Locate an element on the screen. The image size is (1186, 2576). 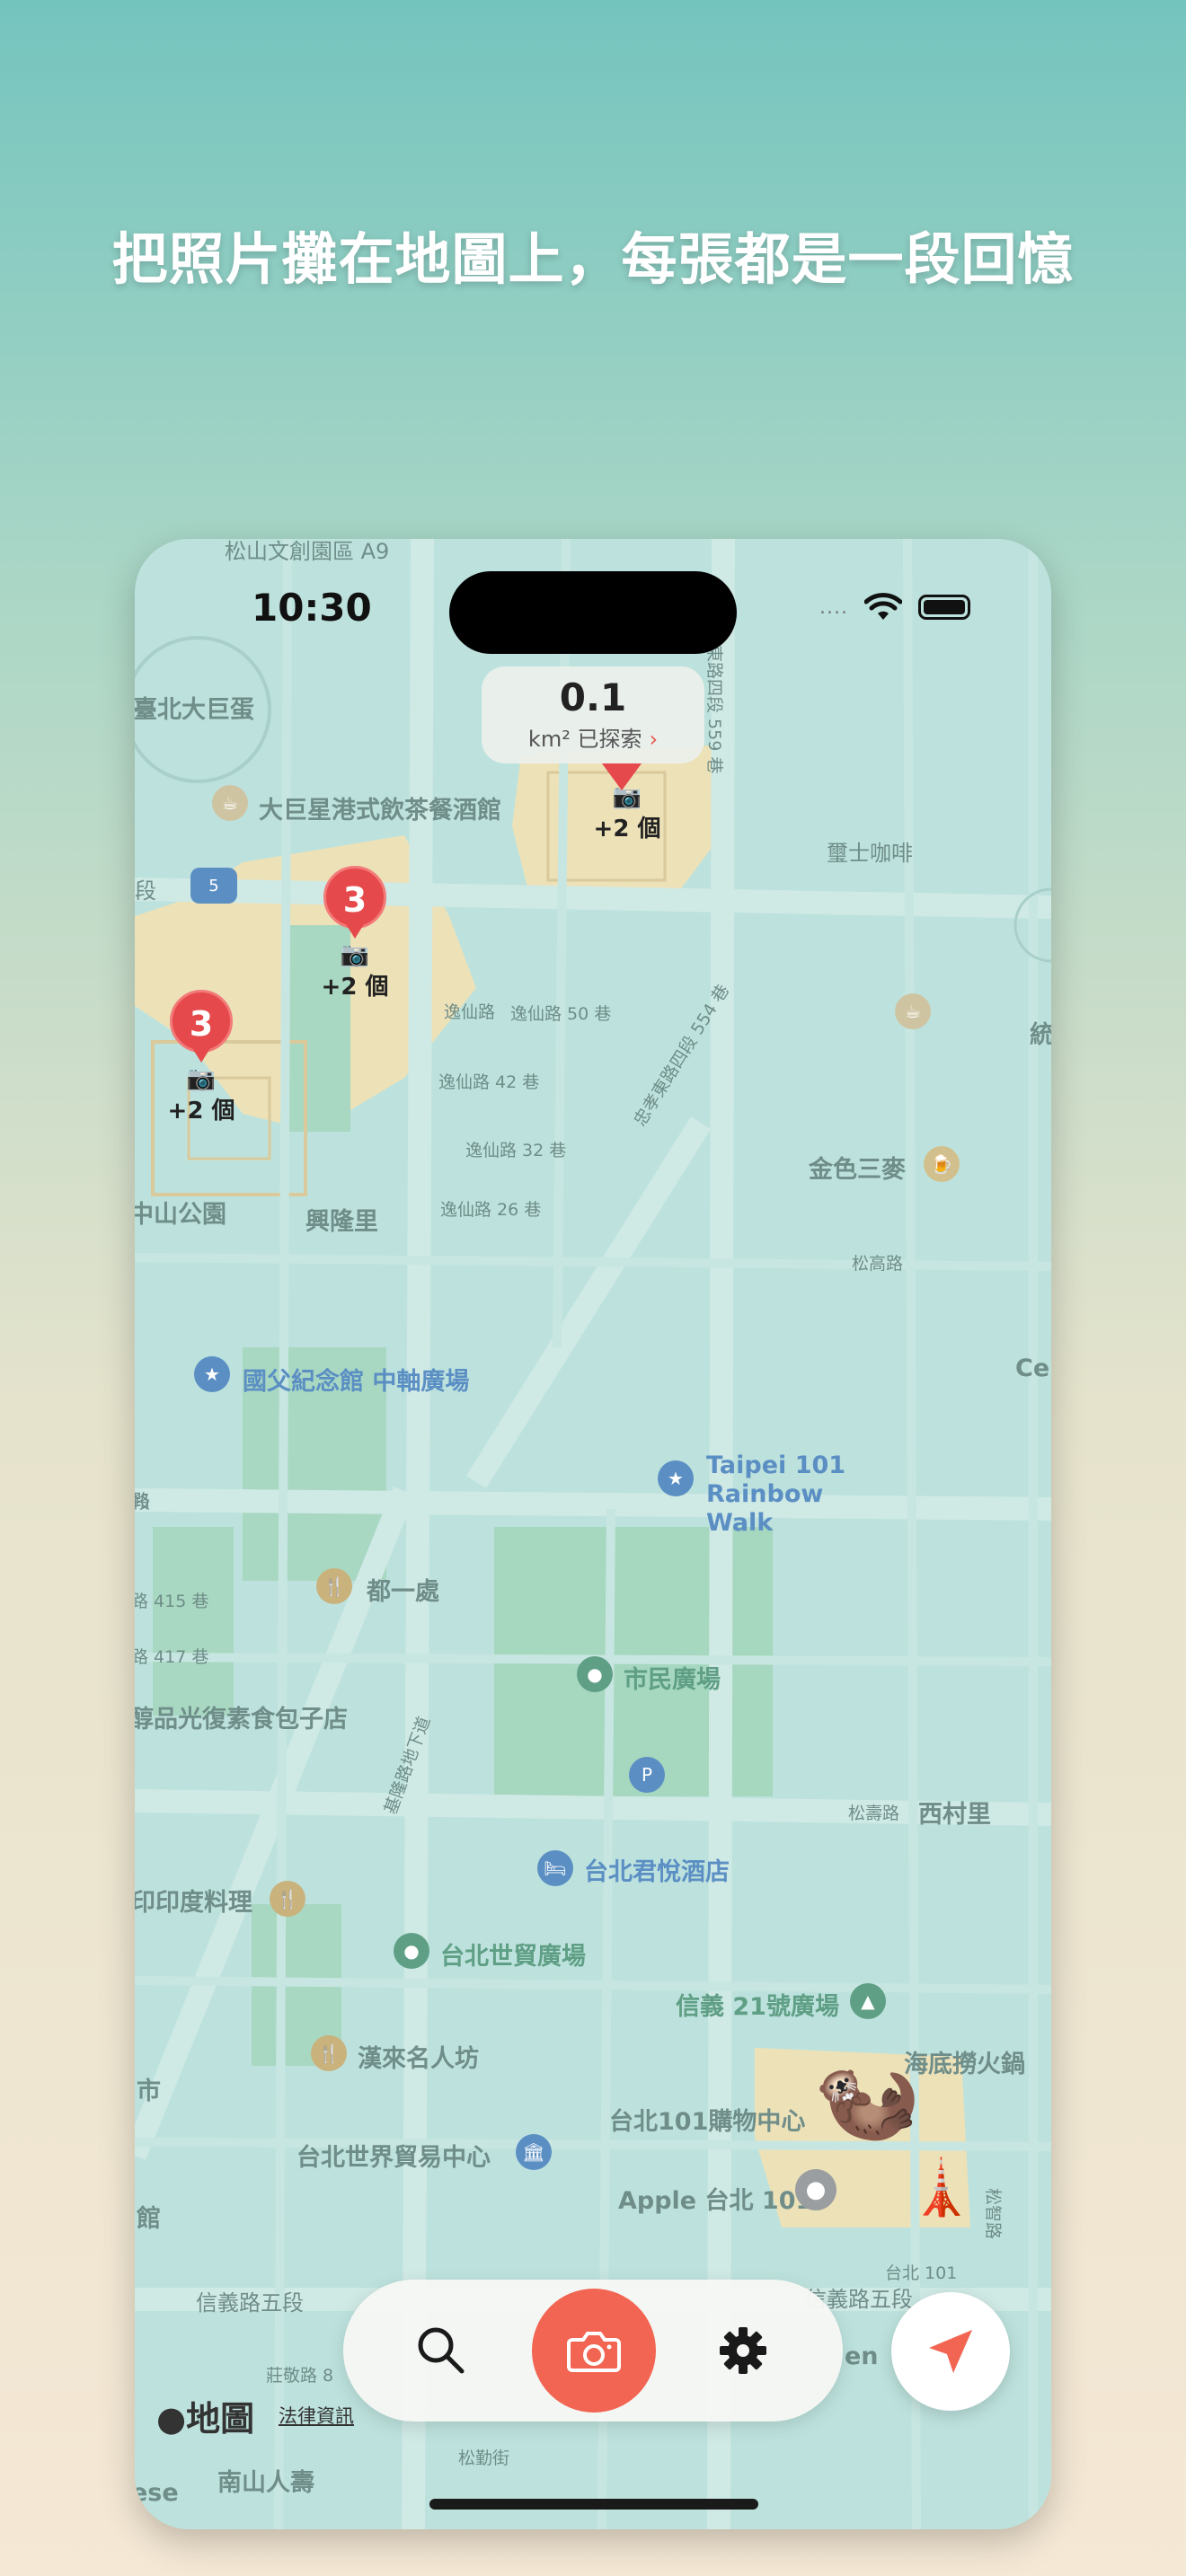
map-label: 館 is located at coordinates (149, 2219).